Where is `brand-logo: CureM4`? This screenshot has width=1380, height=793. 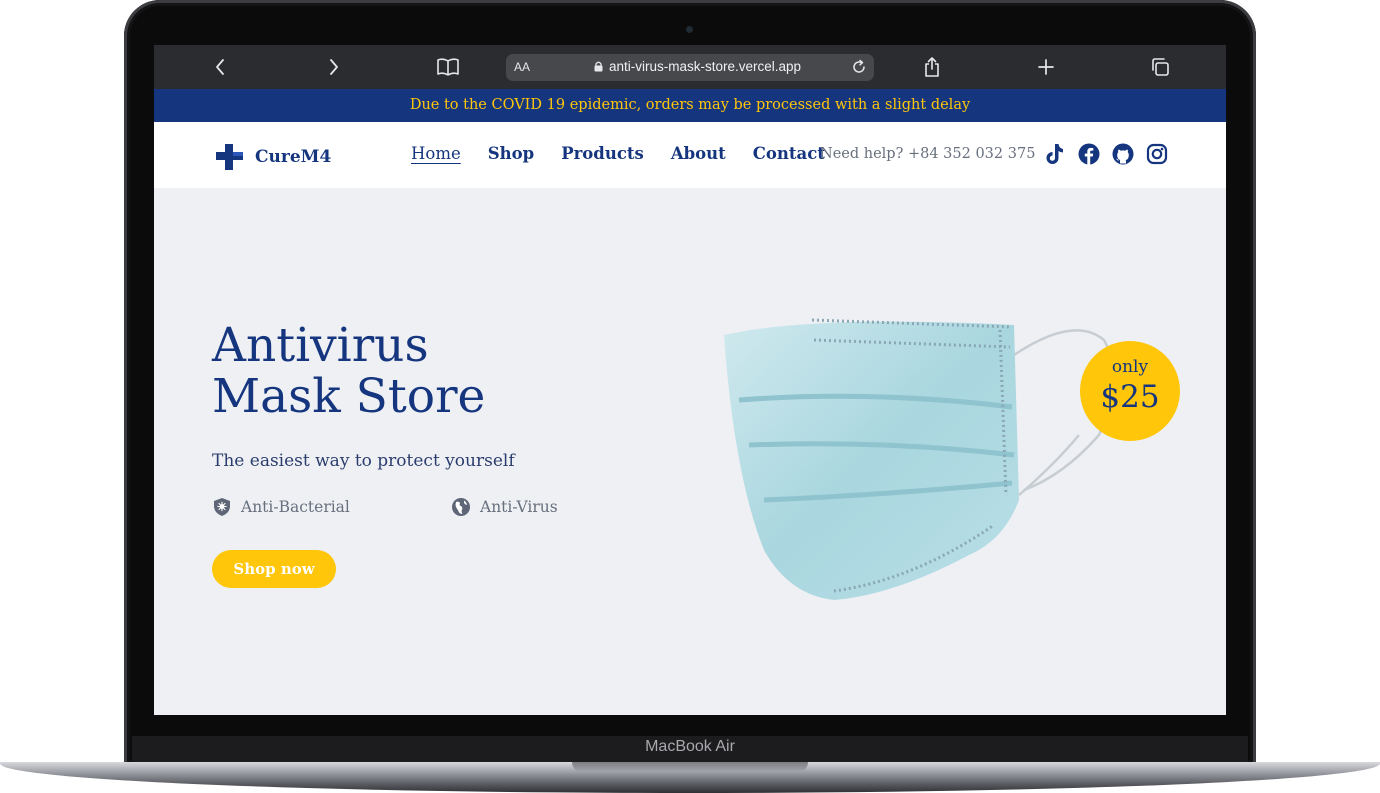 brand-logo: CureM4 is located at coordinates (272, 157).